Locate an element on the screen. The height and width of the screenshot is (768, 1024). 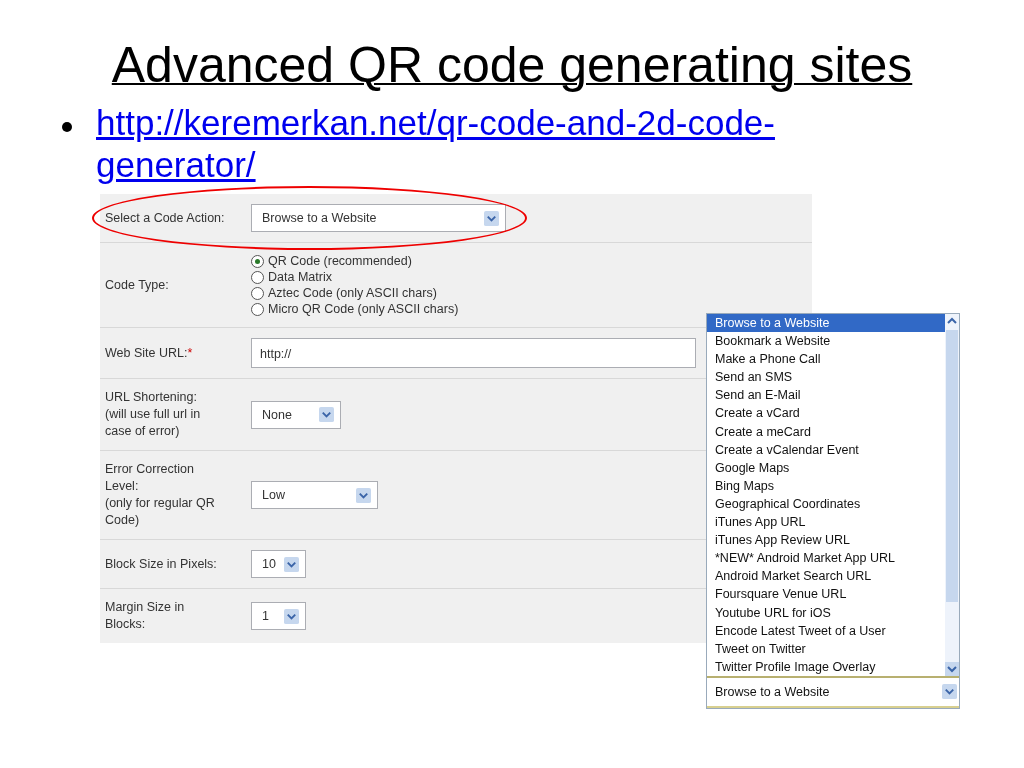
dropdown-option: Bookmark a Website is located at coordinates (826, 341).